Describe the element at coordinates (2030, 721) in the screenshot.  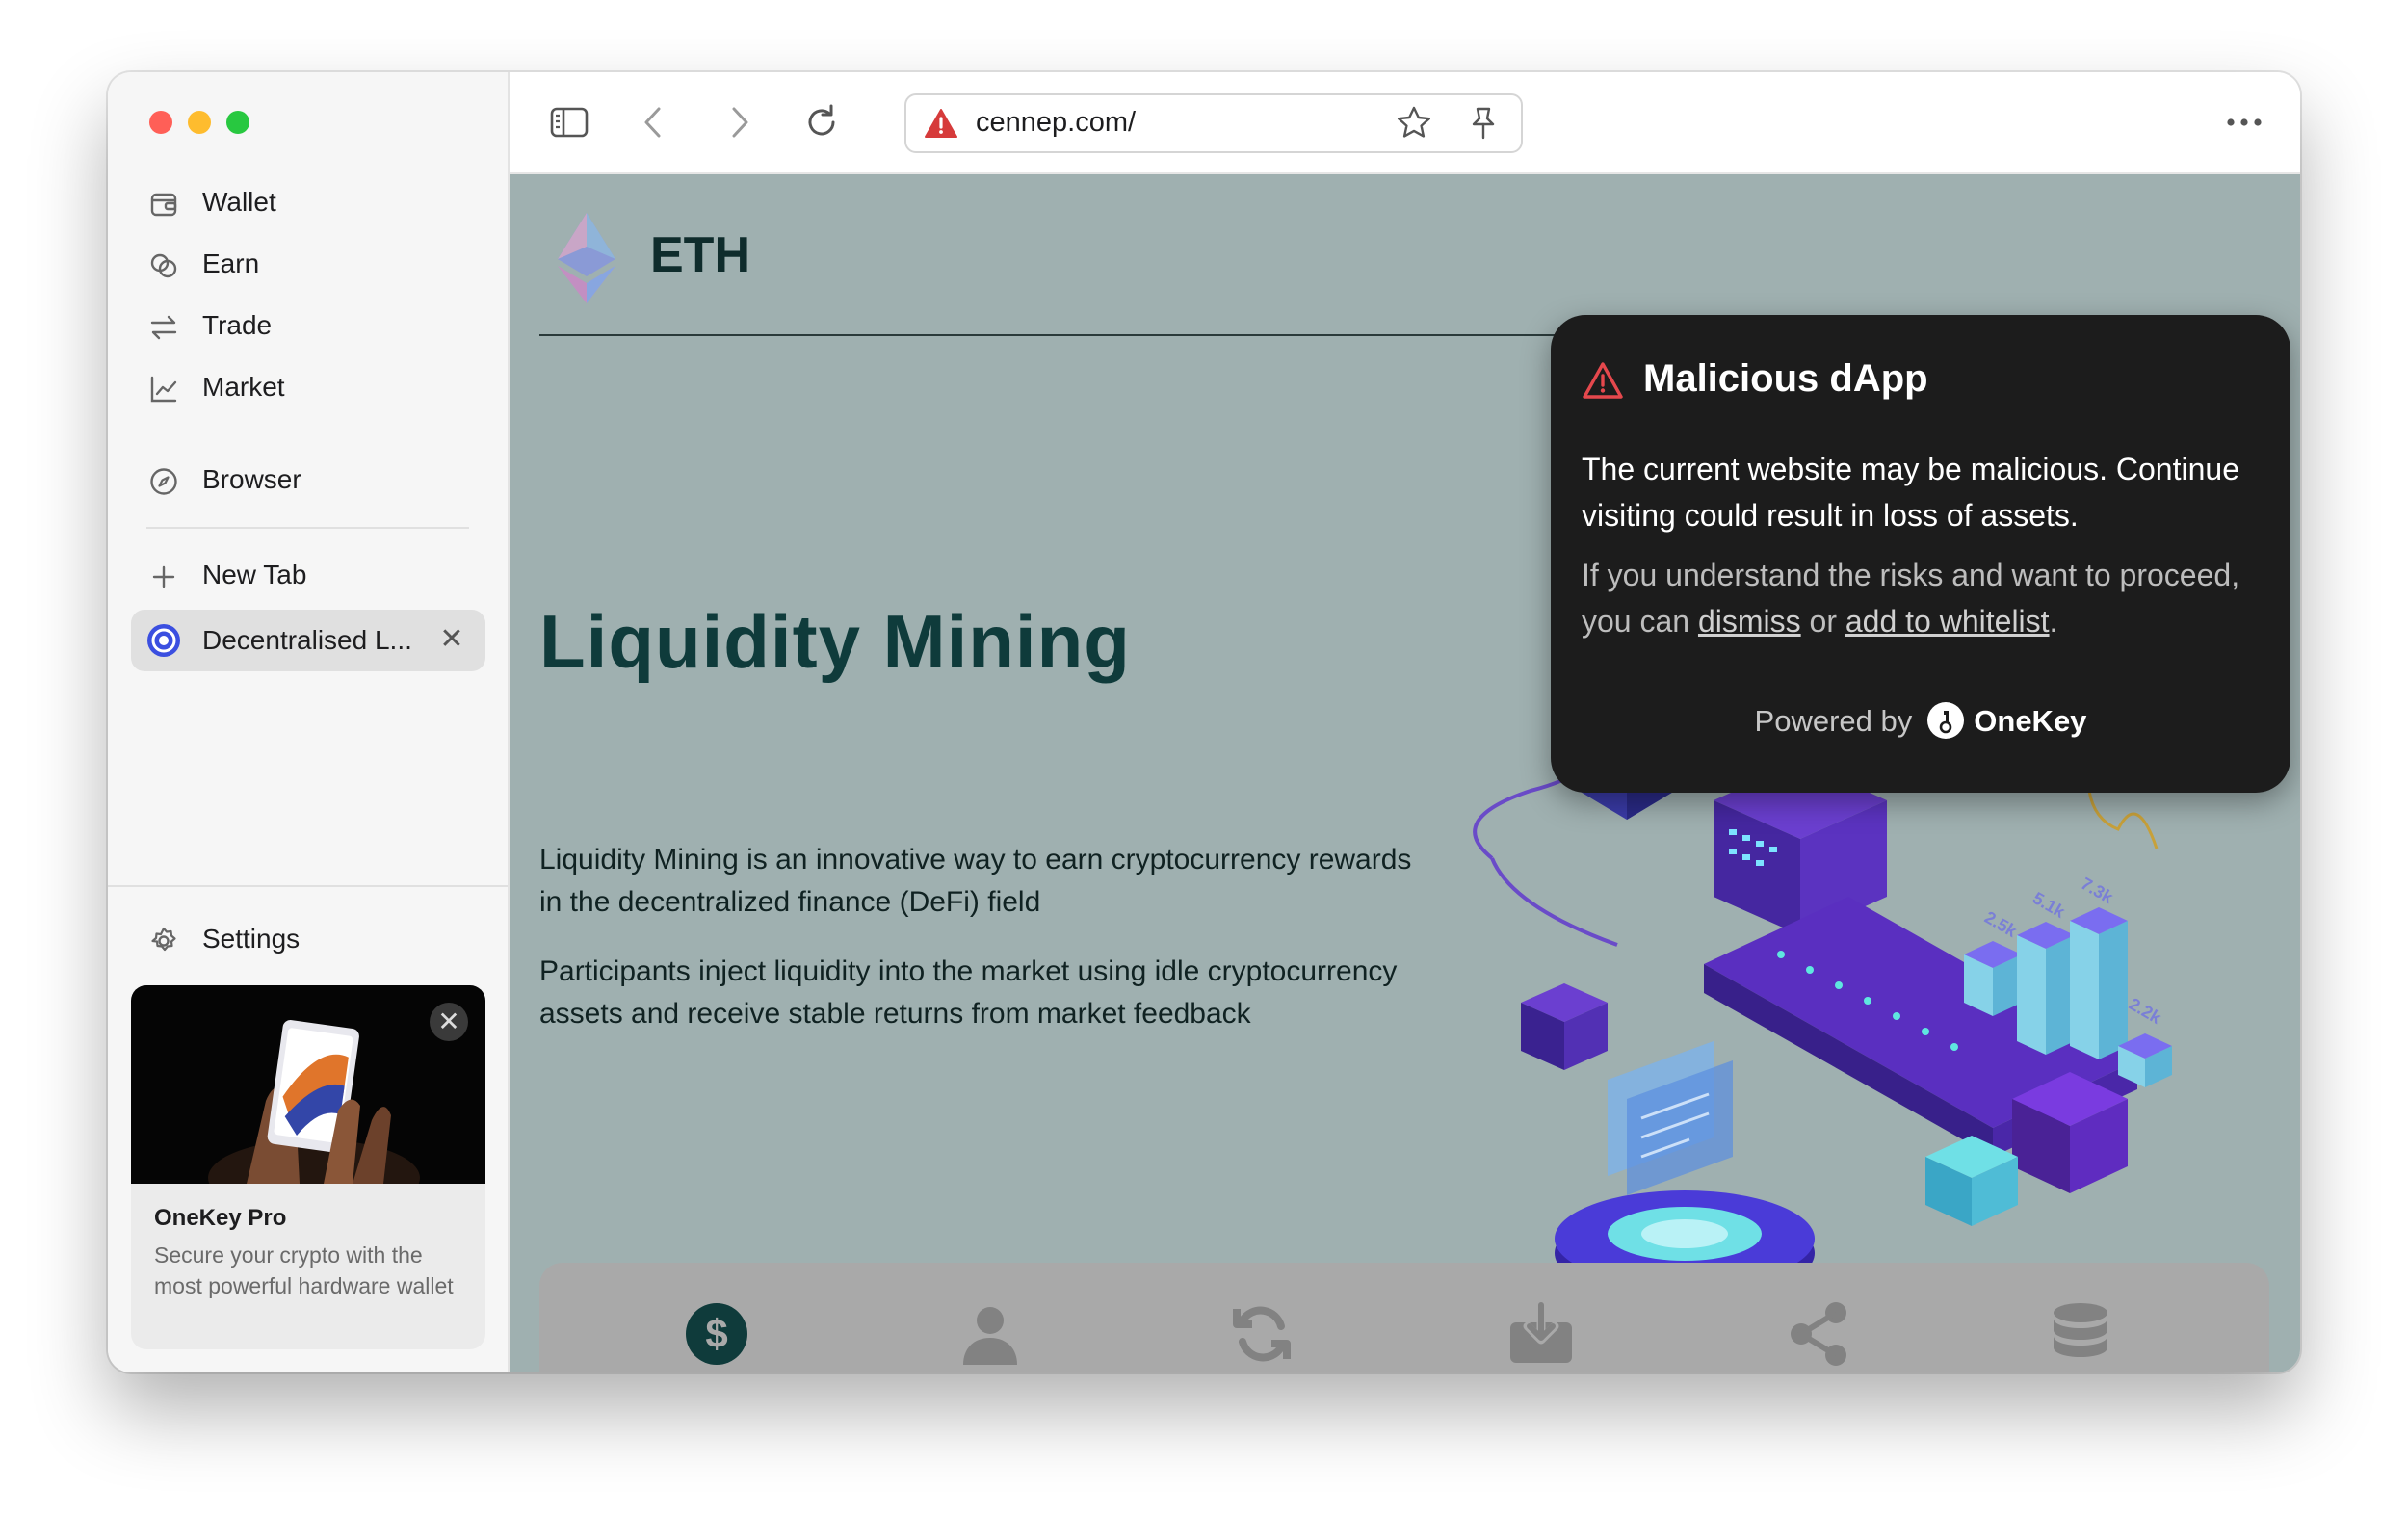
I see `onekey-brand-name: OneKey` at that location.